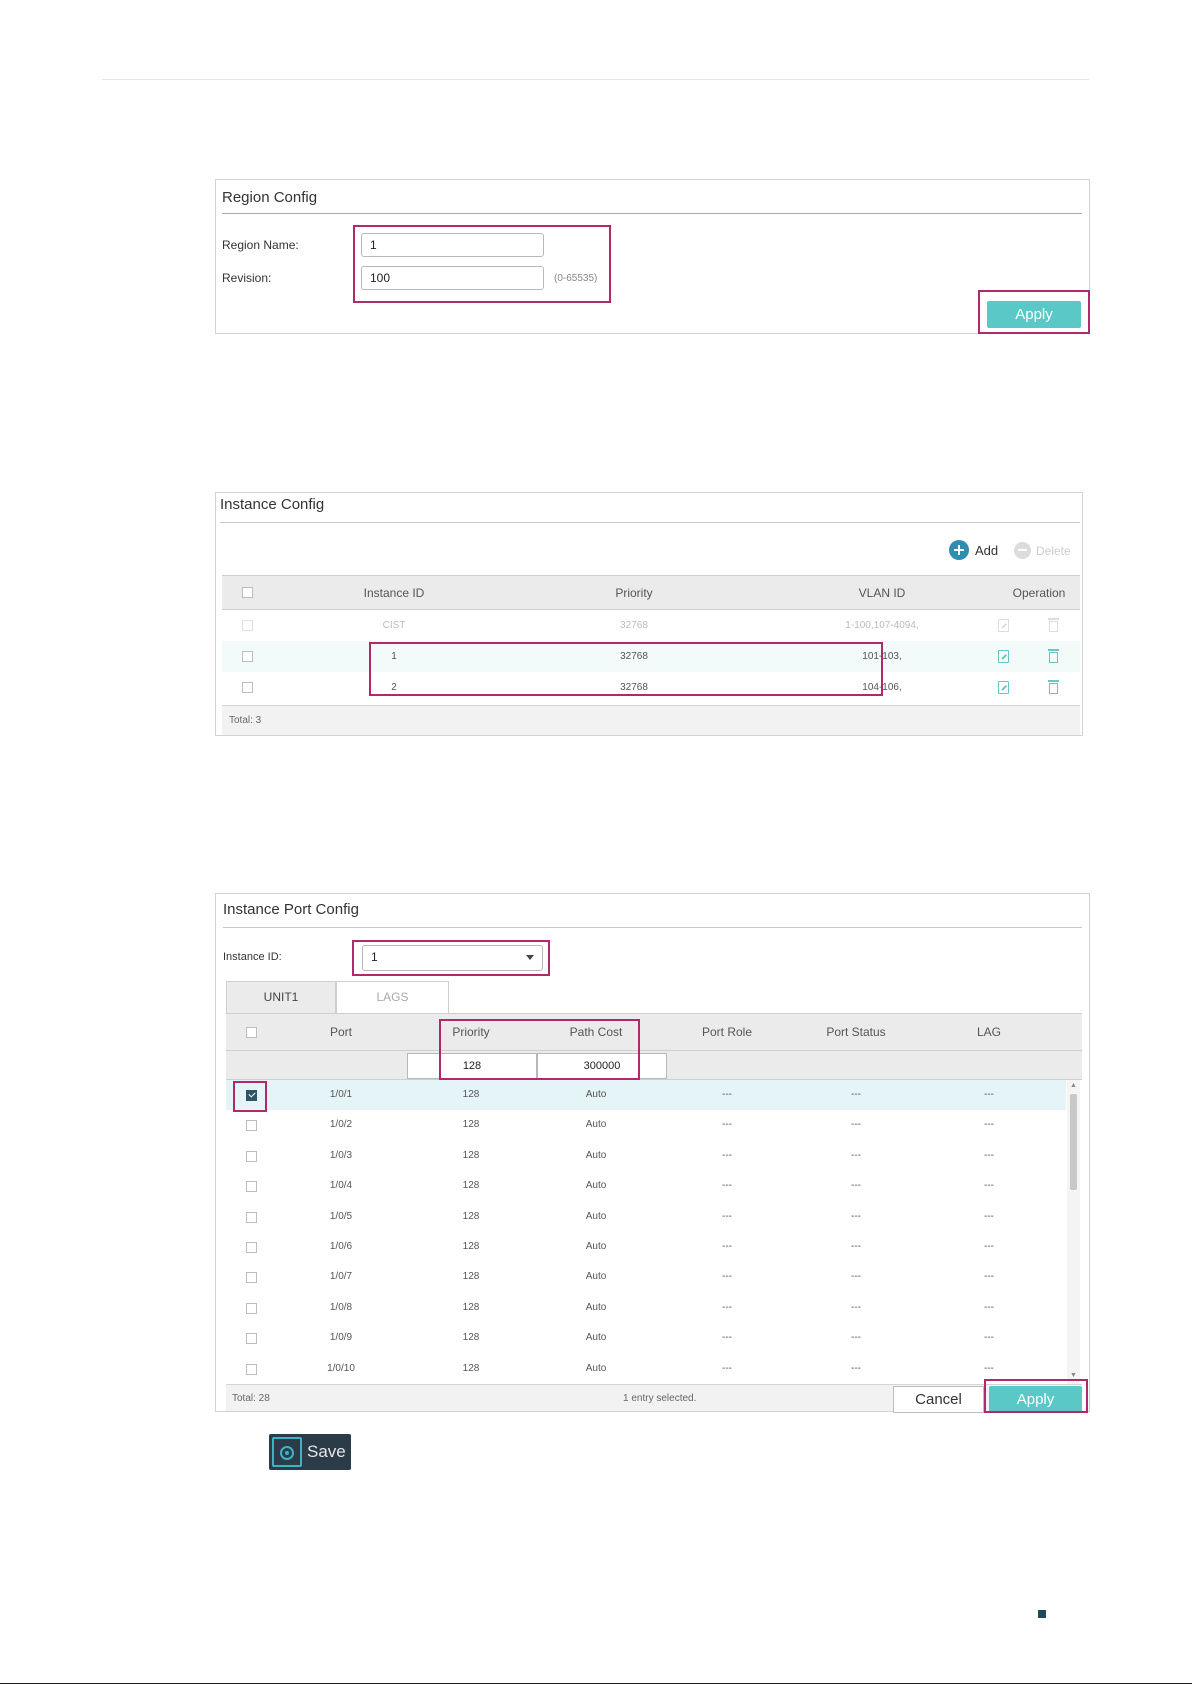 This screenshot has width=1192, height=1685. I want to click on delete-icon, so click(1022, 550).